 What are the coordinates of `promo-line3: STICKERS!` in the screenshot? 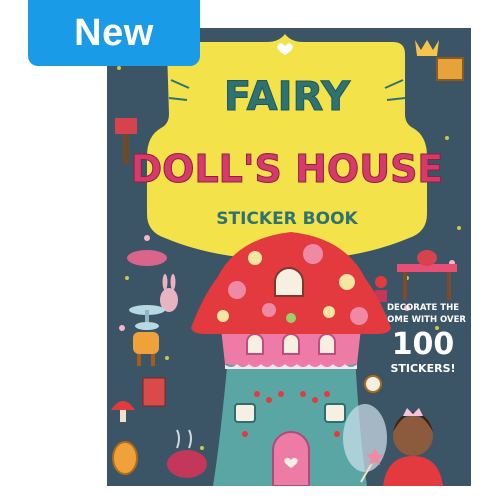 It's located at (422, 368).